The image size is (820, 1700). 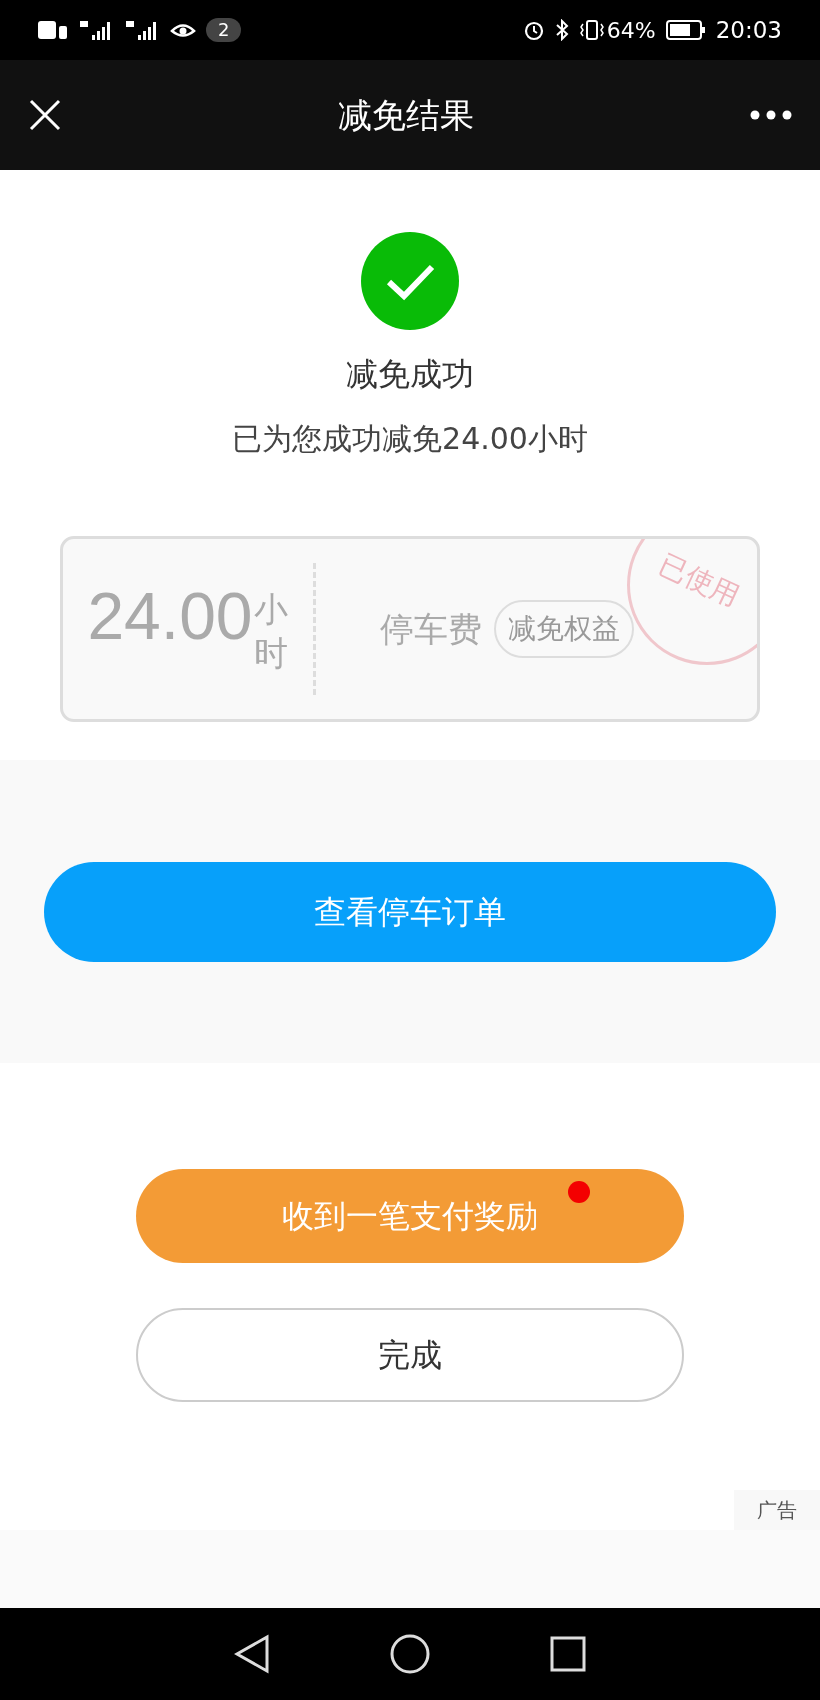 What do you see at coordinates (410, 281) in the screenshot?
I see `success-check-icon` at bounding box center [410, 281].